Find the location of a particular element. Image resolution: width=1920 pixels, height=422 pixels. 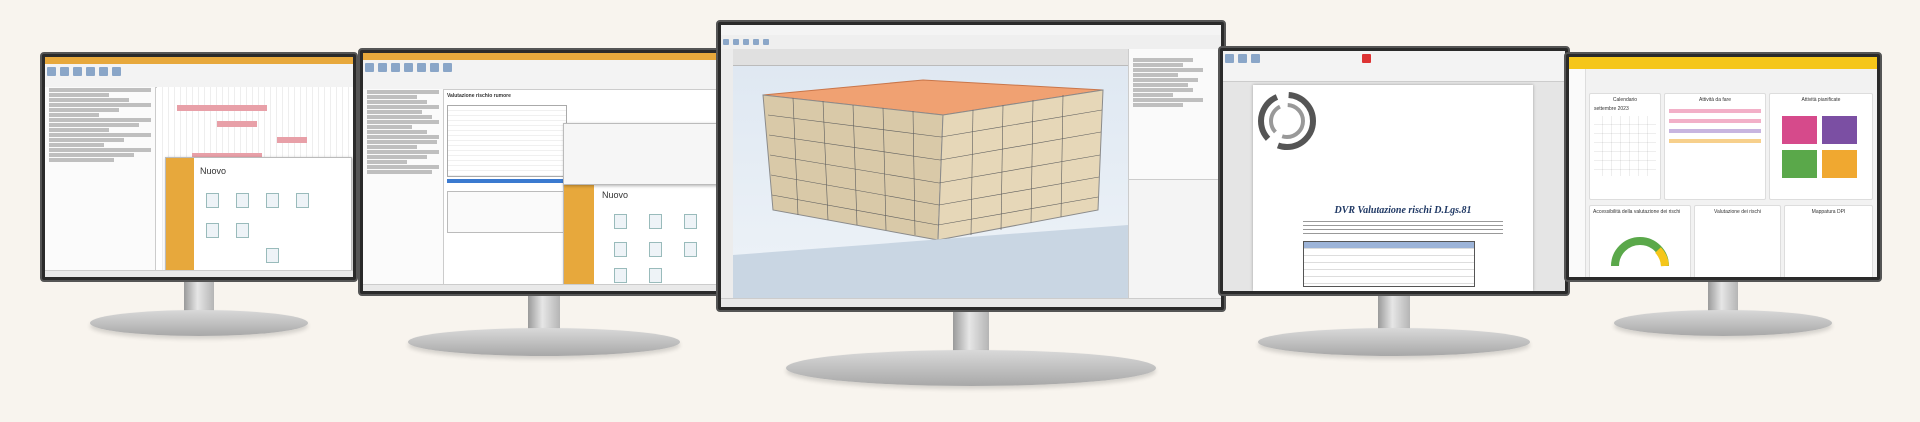

settings-icon is located at coordinates (447, 67).